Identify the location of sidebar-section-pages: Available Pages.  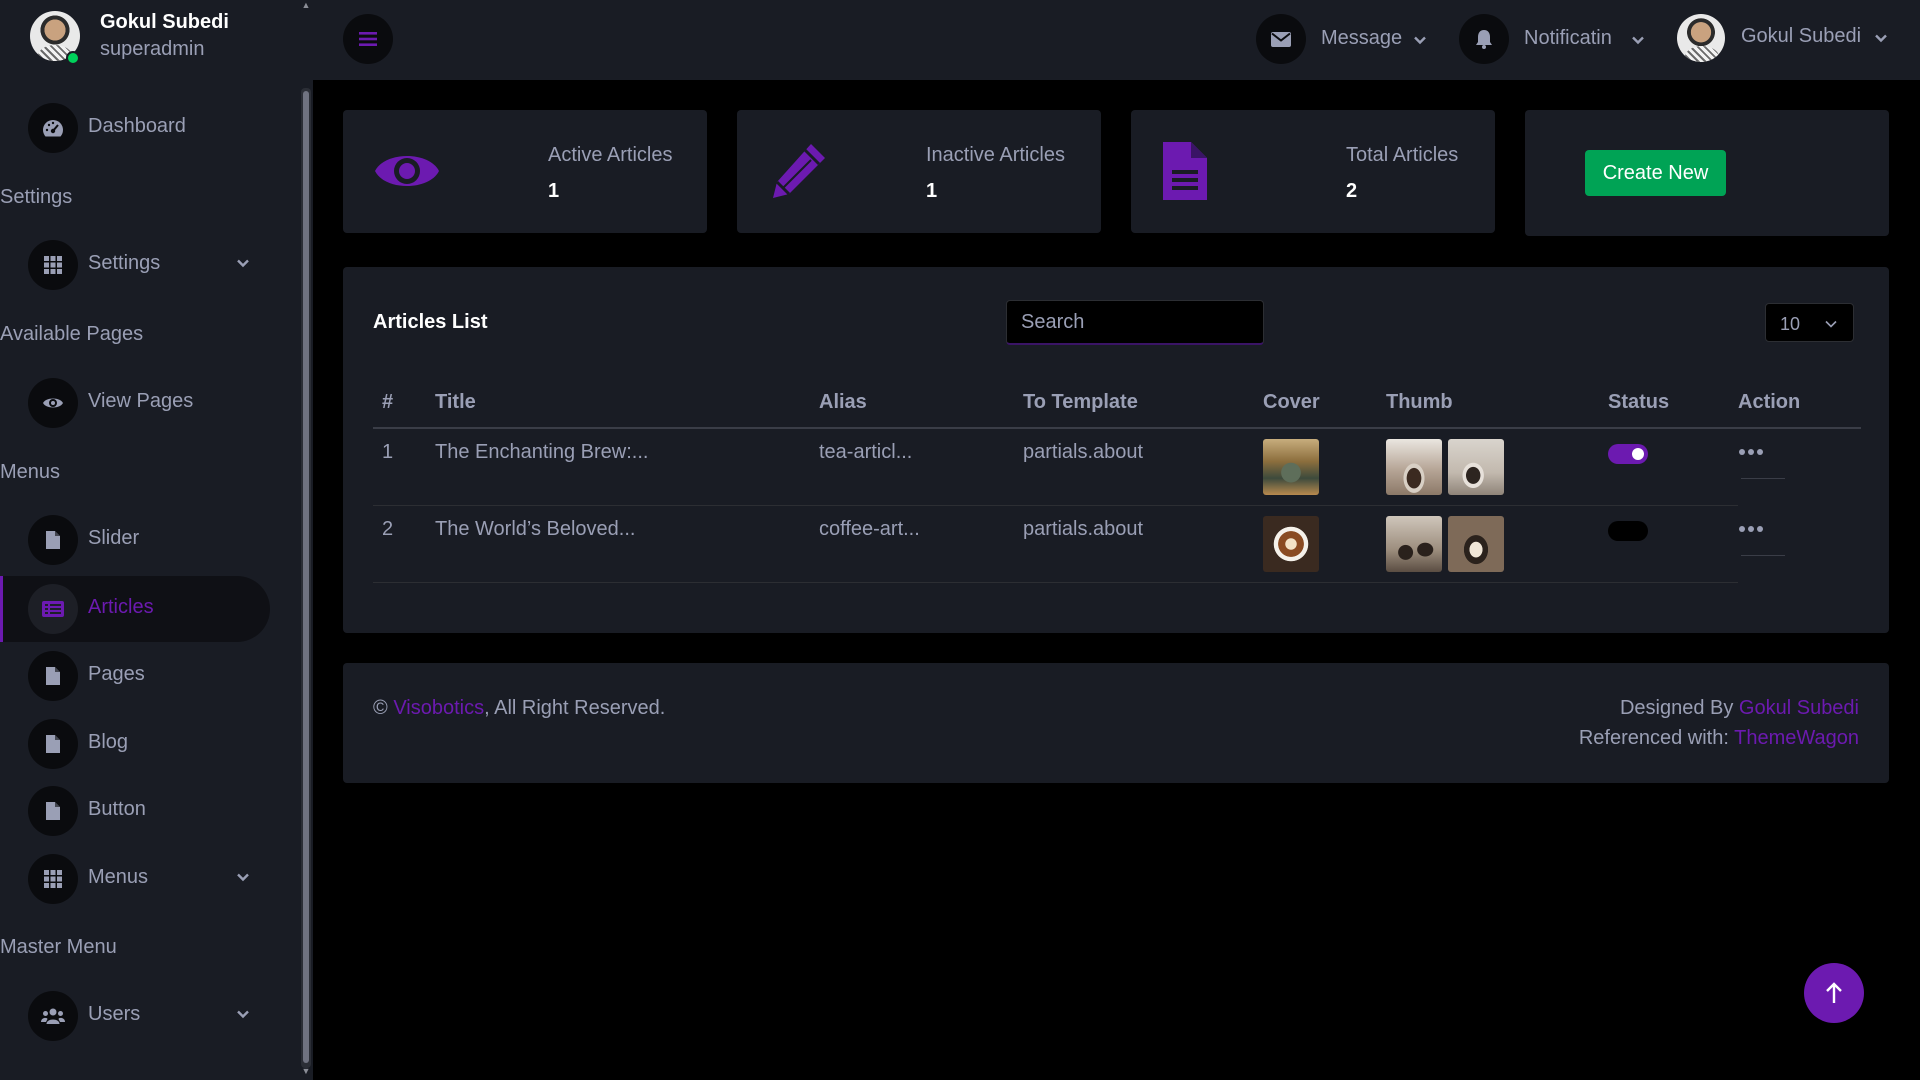
(72, 334).